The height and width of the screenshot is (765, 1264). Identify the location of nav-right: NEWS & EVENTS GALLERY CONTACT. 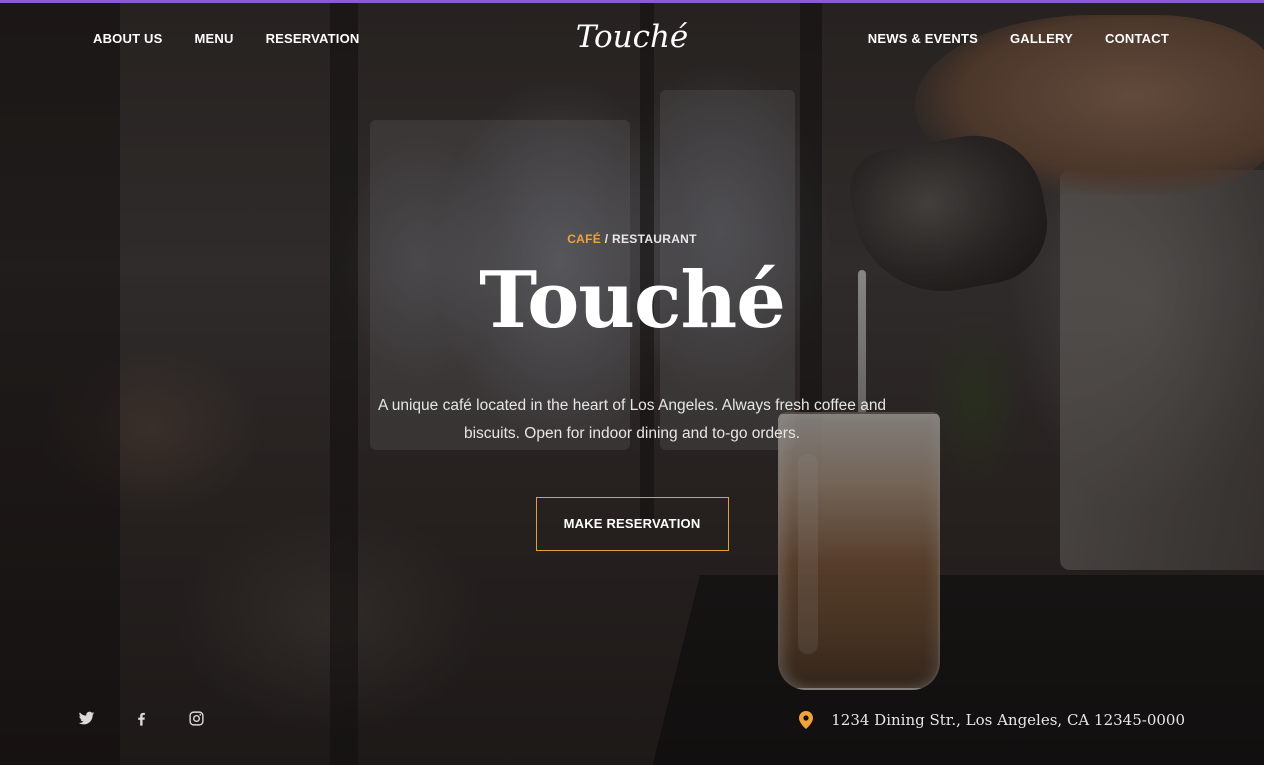
(1018, 38).